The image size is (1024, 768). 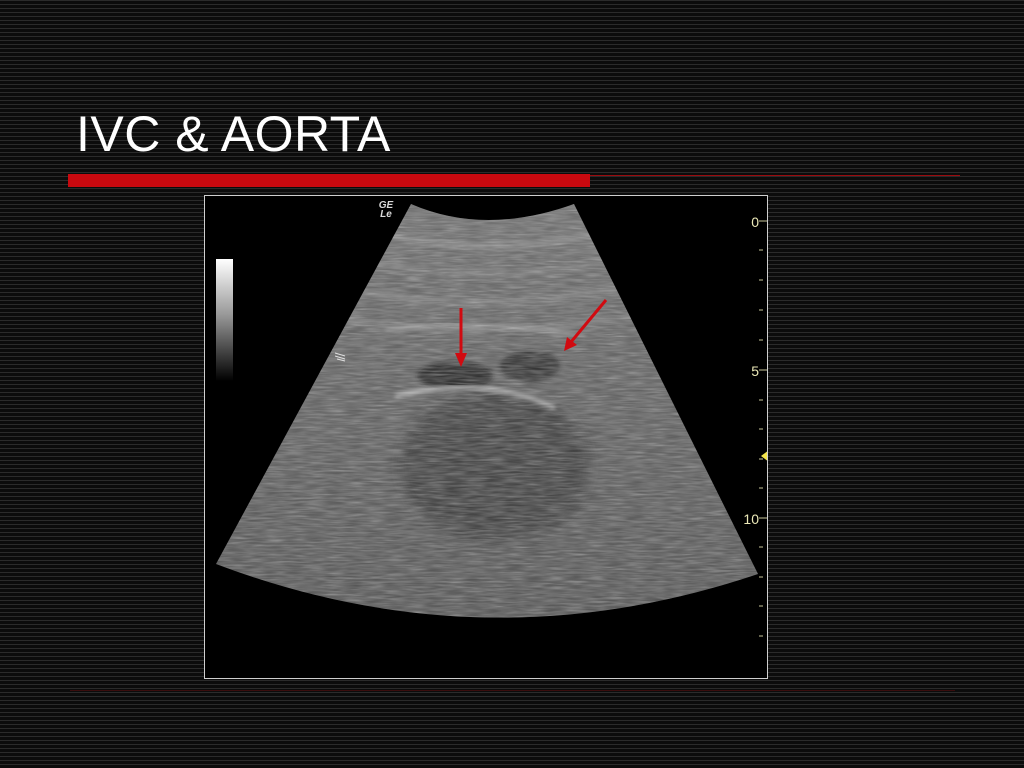 I want to click on vendor-sub-text: Le, so click(x=386, y=214).